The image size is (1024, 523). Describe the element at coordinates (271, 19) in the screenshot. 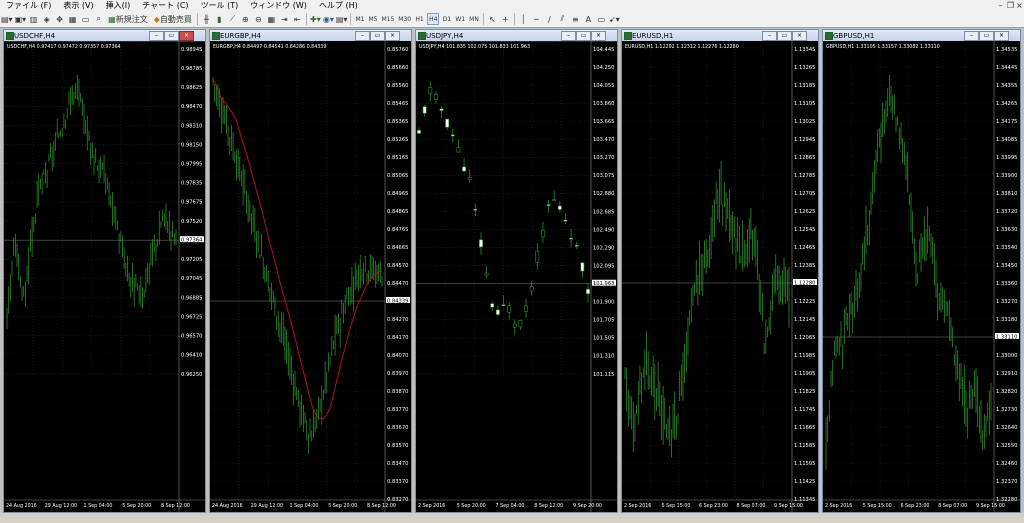

I see `tile-windows-icon: ▦` at that location.